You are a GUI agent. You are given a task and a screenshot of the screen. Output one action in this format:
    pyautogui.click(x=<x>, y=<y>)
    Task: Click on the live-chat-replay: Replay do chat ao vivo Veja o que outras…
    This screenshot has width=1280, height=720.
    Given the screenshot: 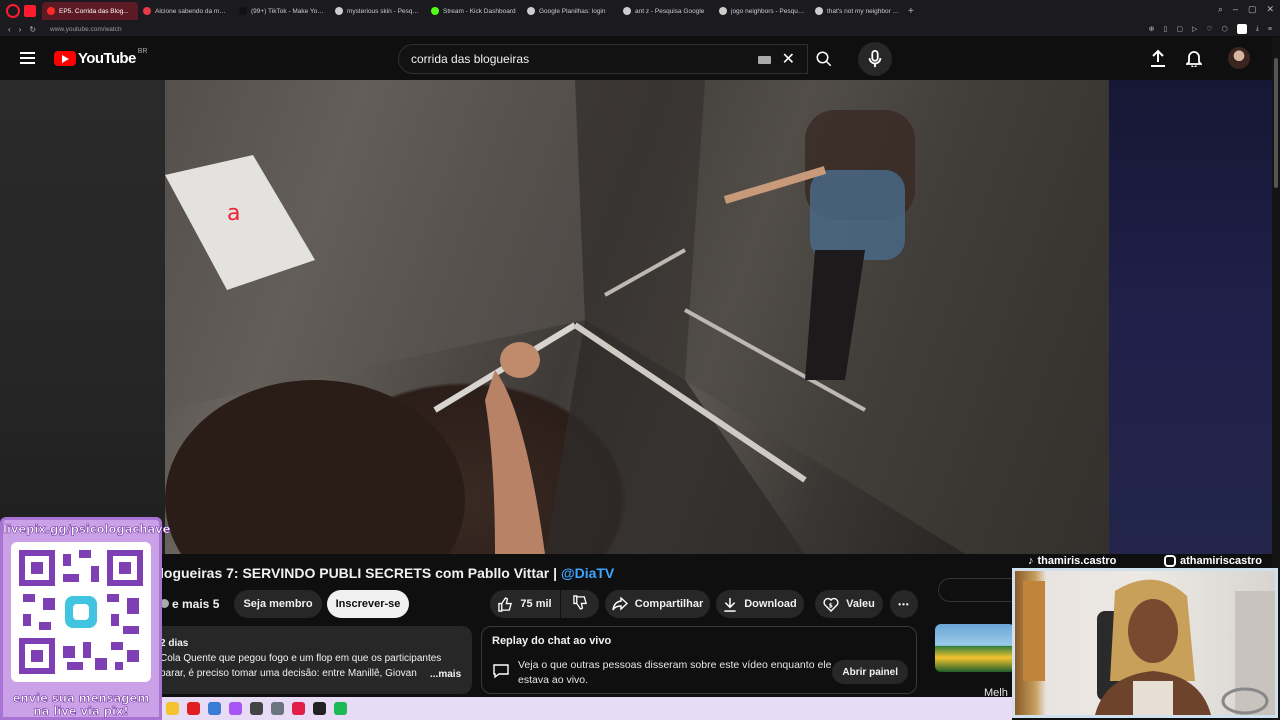 What is the action you would take?
    pyautogui.click(x=699, y=660)
    